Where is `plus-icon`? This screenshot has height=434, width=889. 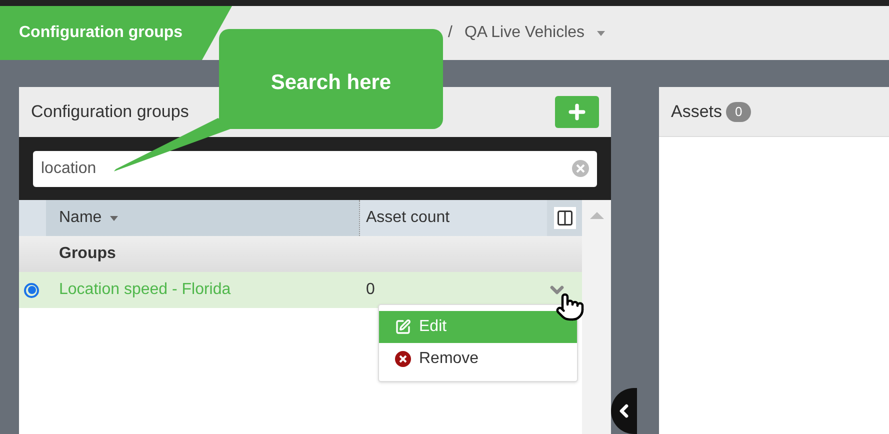
plus-icon is located at coordinates (577, 112).